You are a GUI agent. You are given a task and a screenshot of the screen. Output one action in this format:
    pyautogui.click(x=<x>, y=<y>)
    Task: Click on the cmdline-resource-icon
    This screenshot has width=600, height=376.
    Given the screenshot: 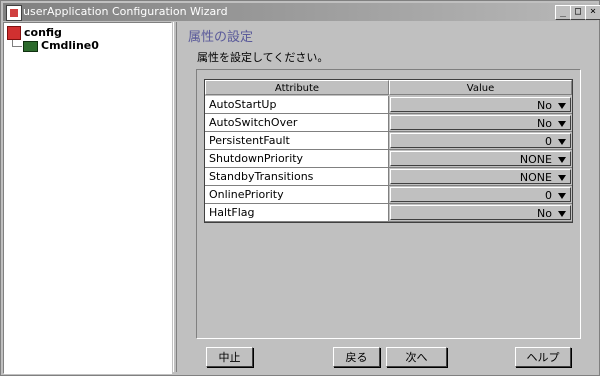 What is the action you would take?
    pyautogui.click(x=30, y=46)
    